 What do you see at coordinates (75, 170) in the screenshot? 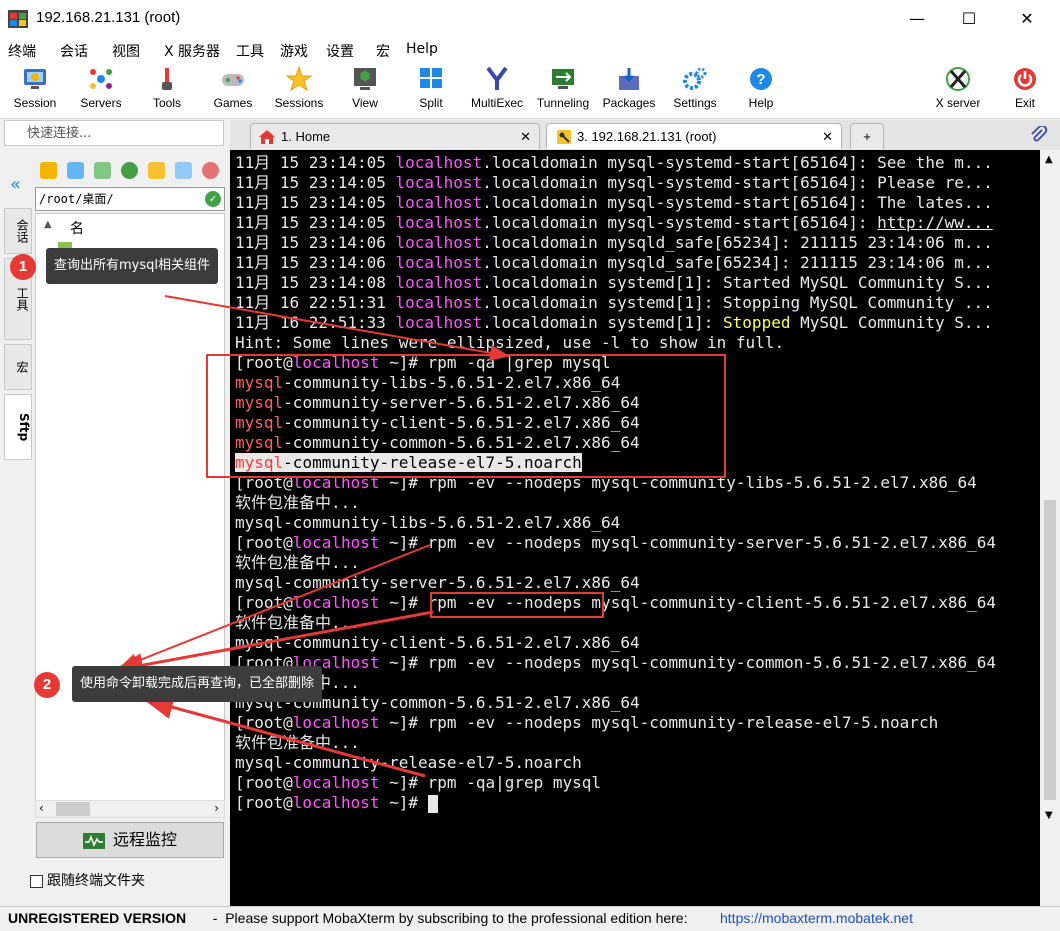
I see `download-icon` at bounding box center [75, 170].